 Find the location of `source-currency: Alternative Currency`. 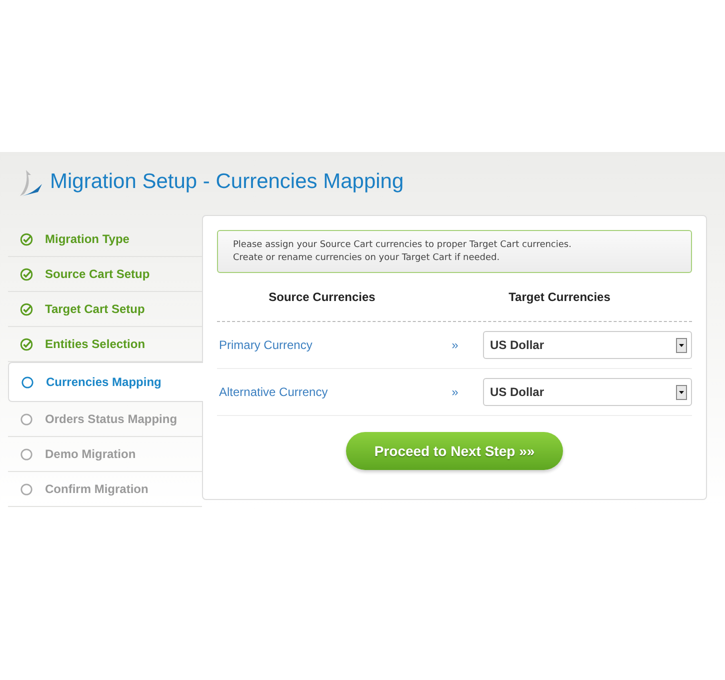

source-currency: Alternative Currency is located at coordinates (273, 392).